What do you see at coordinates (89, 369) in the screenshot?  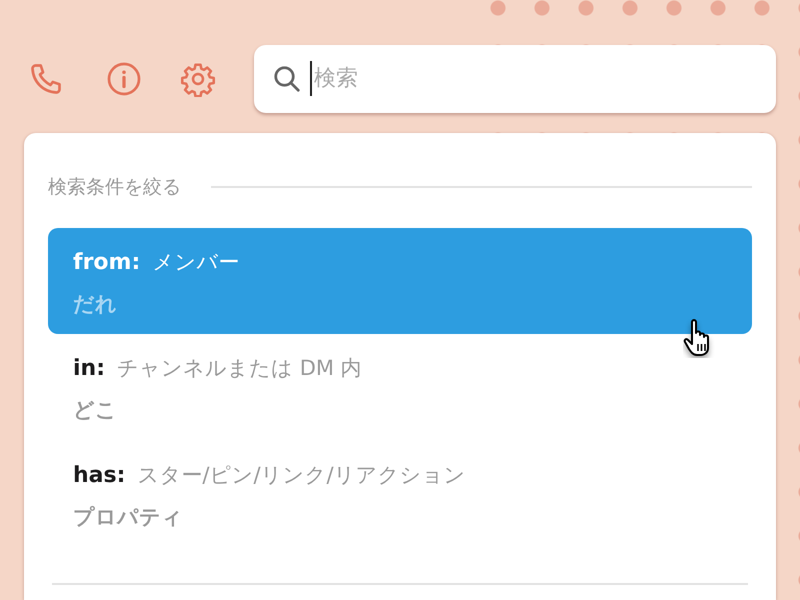 I see `filter-keyword: in:` at bounding box center [89, 369].